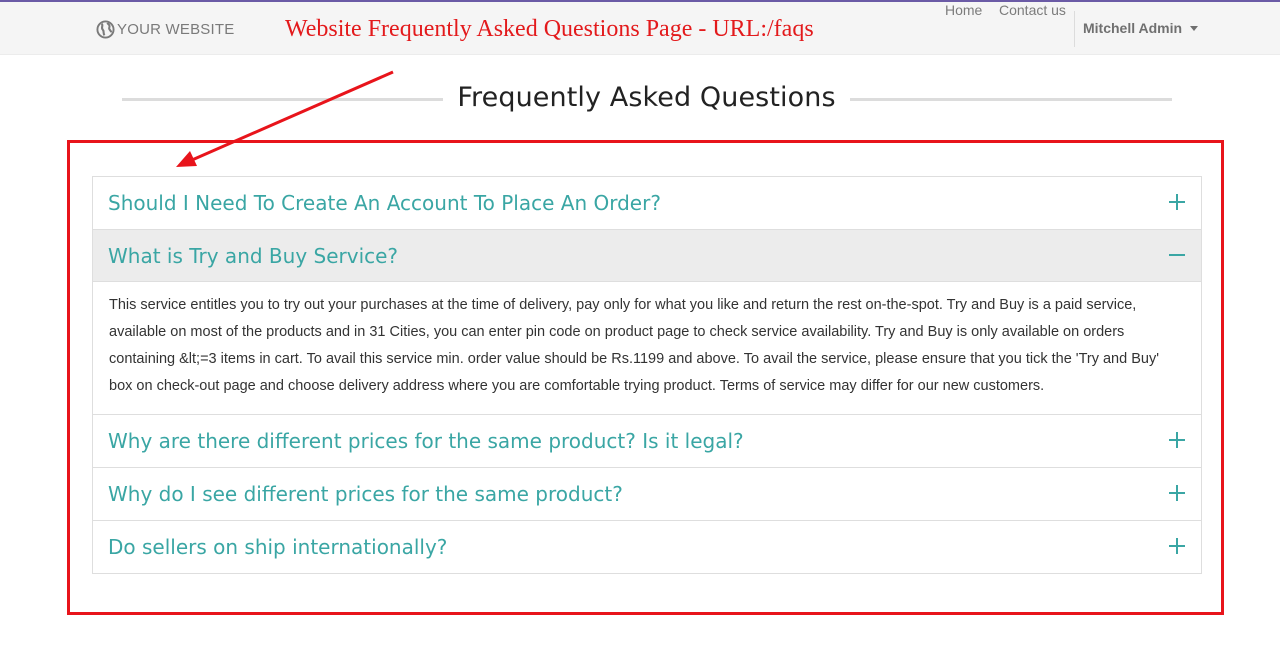  I want to click on globe-icon, so click(105, 29).